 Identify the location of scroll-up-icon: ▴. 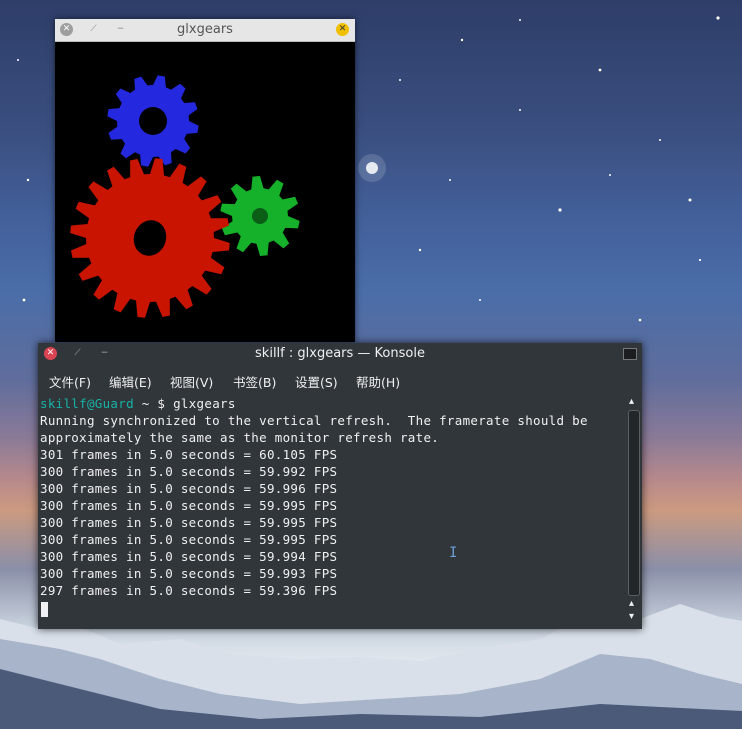
(631, 401).